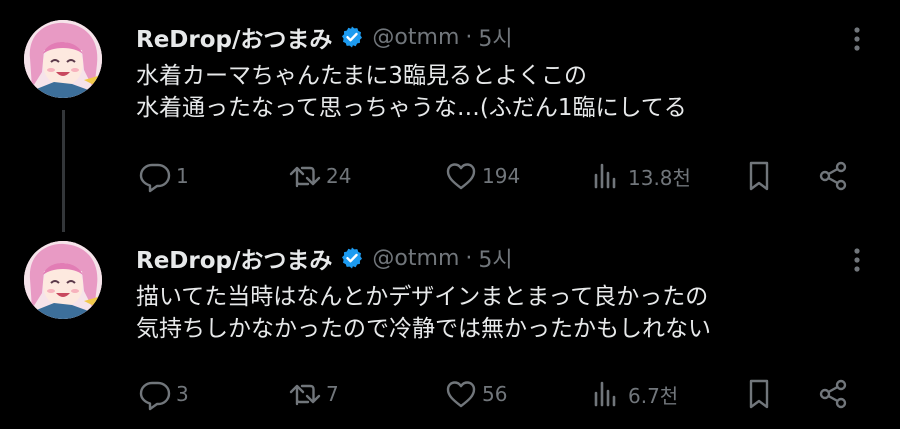  I want to click on tweet-text-line: 気持ちしかなかったので冷静では無かったかもしれない, so click(423, 329).